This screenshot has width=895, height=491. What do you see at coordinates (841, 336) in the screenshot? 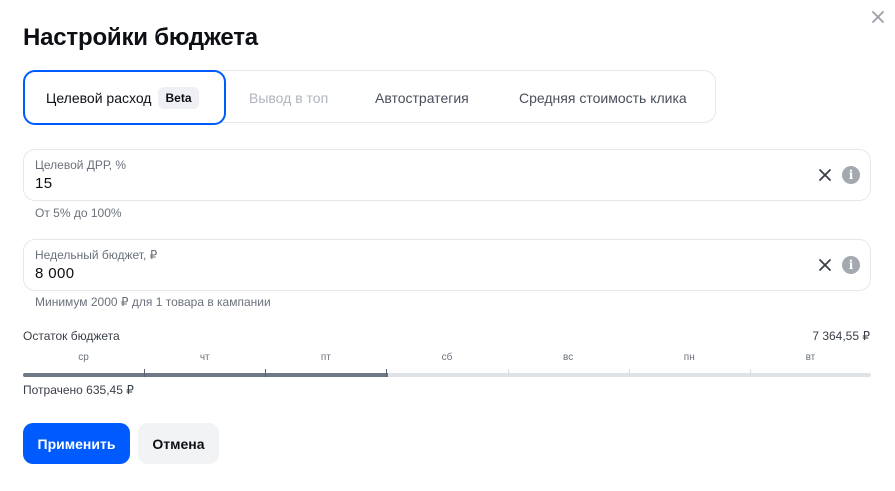
I see `budget-remaining-value: 7 364,55 ₽` at bounding box center [841, 336].